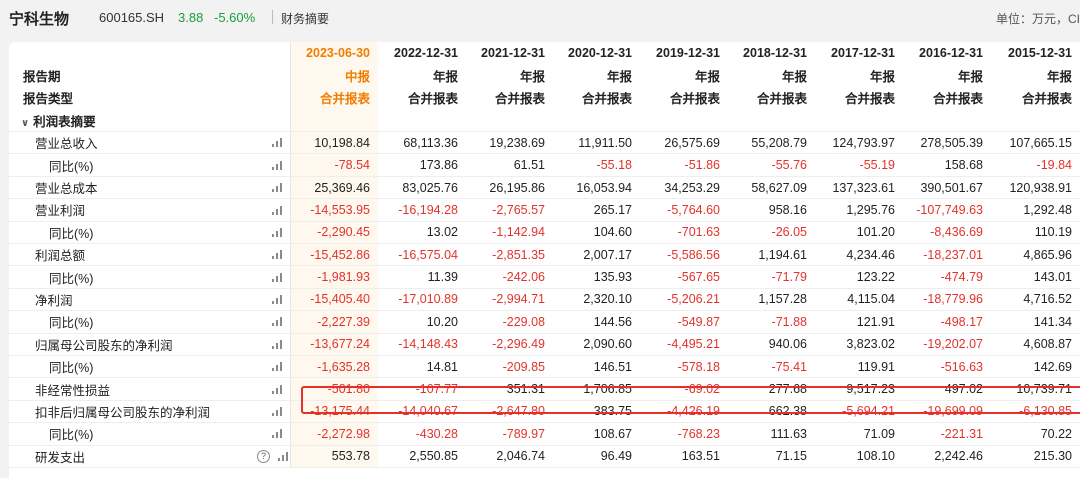  I want to click on table-cell: 11.39, so click(422, 277).